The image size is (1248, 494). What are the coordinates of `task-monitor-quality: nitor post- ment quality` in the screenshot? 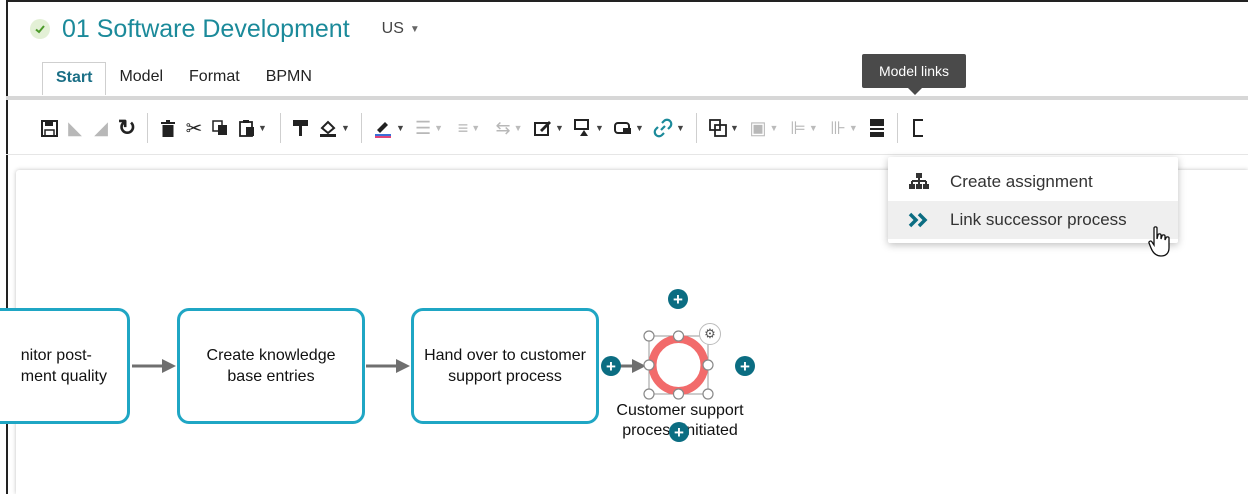 It's located at (65, 366).